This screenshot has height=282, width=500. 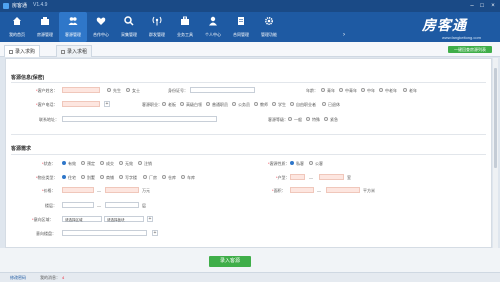 I want to click on nature-label: *客源性质：, so click(x=279, y=163).